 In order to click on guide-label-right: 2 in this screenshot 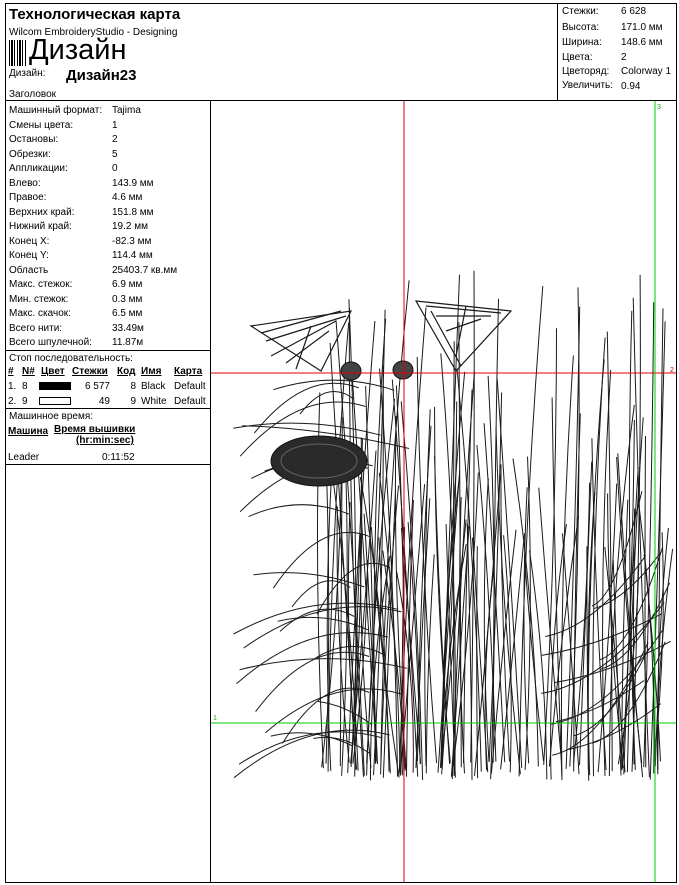, I will do `click(672, 370)`.